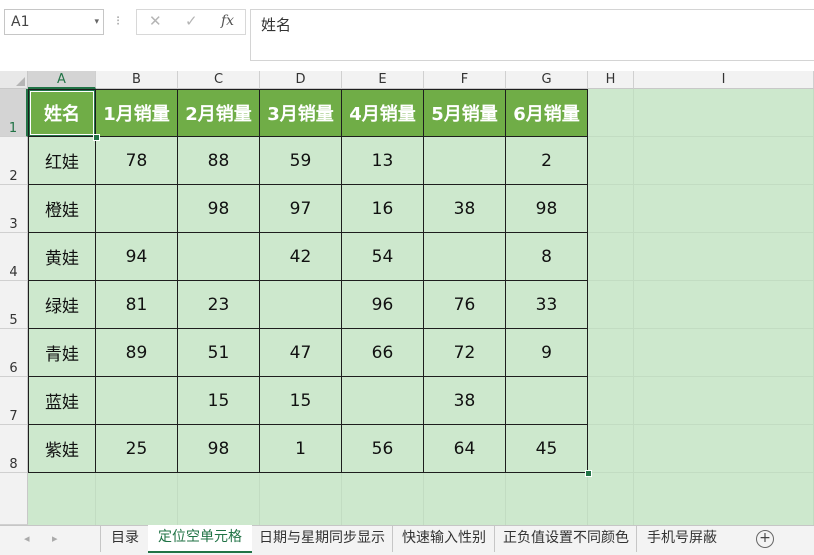  Describe the element at coordinates (124, 539) in the screenshot. I see `sheet-tab-0: 目录` at that location.